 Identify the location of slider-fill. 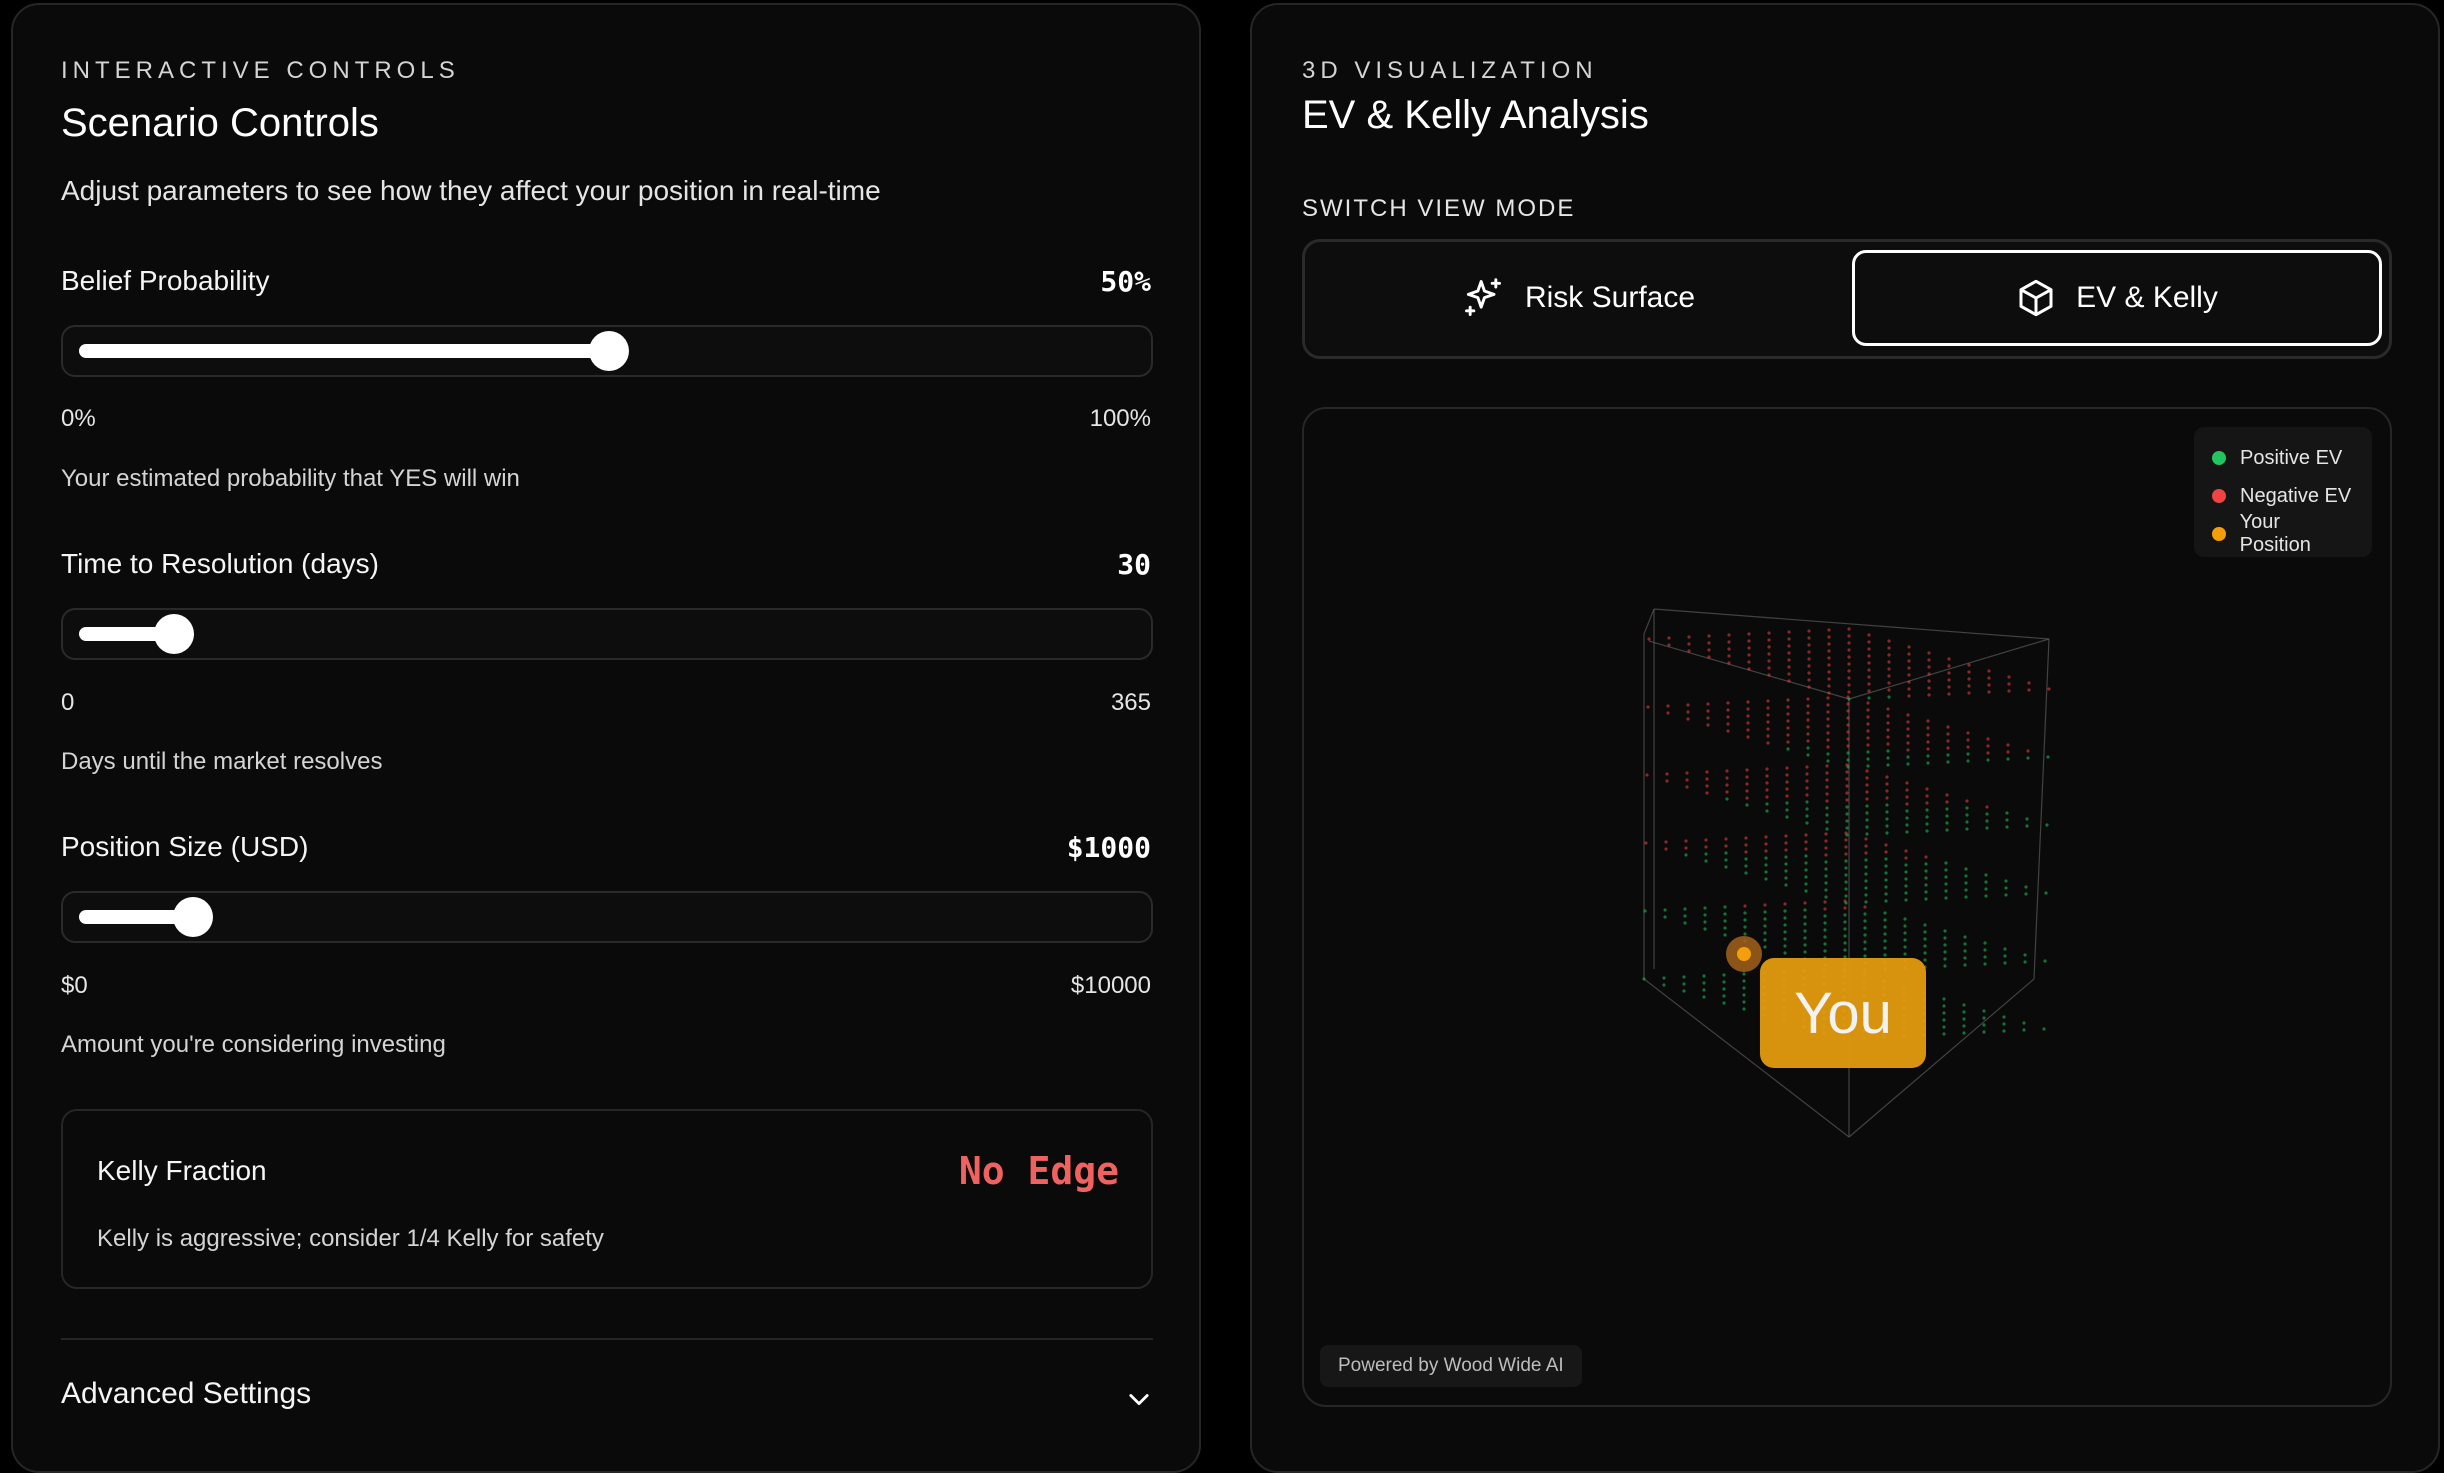
(344, 351).